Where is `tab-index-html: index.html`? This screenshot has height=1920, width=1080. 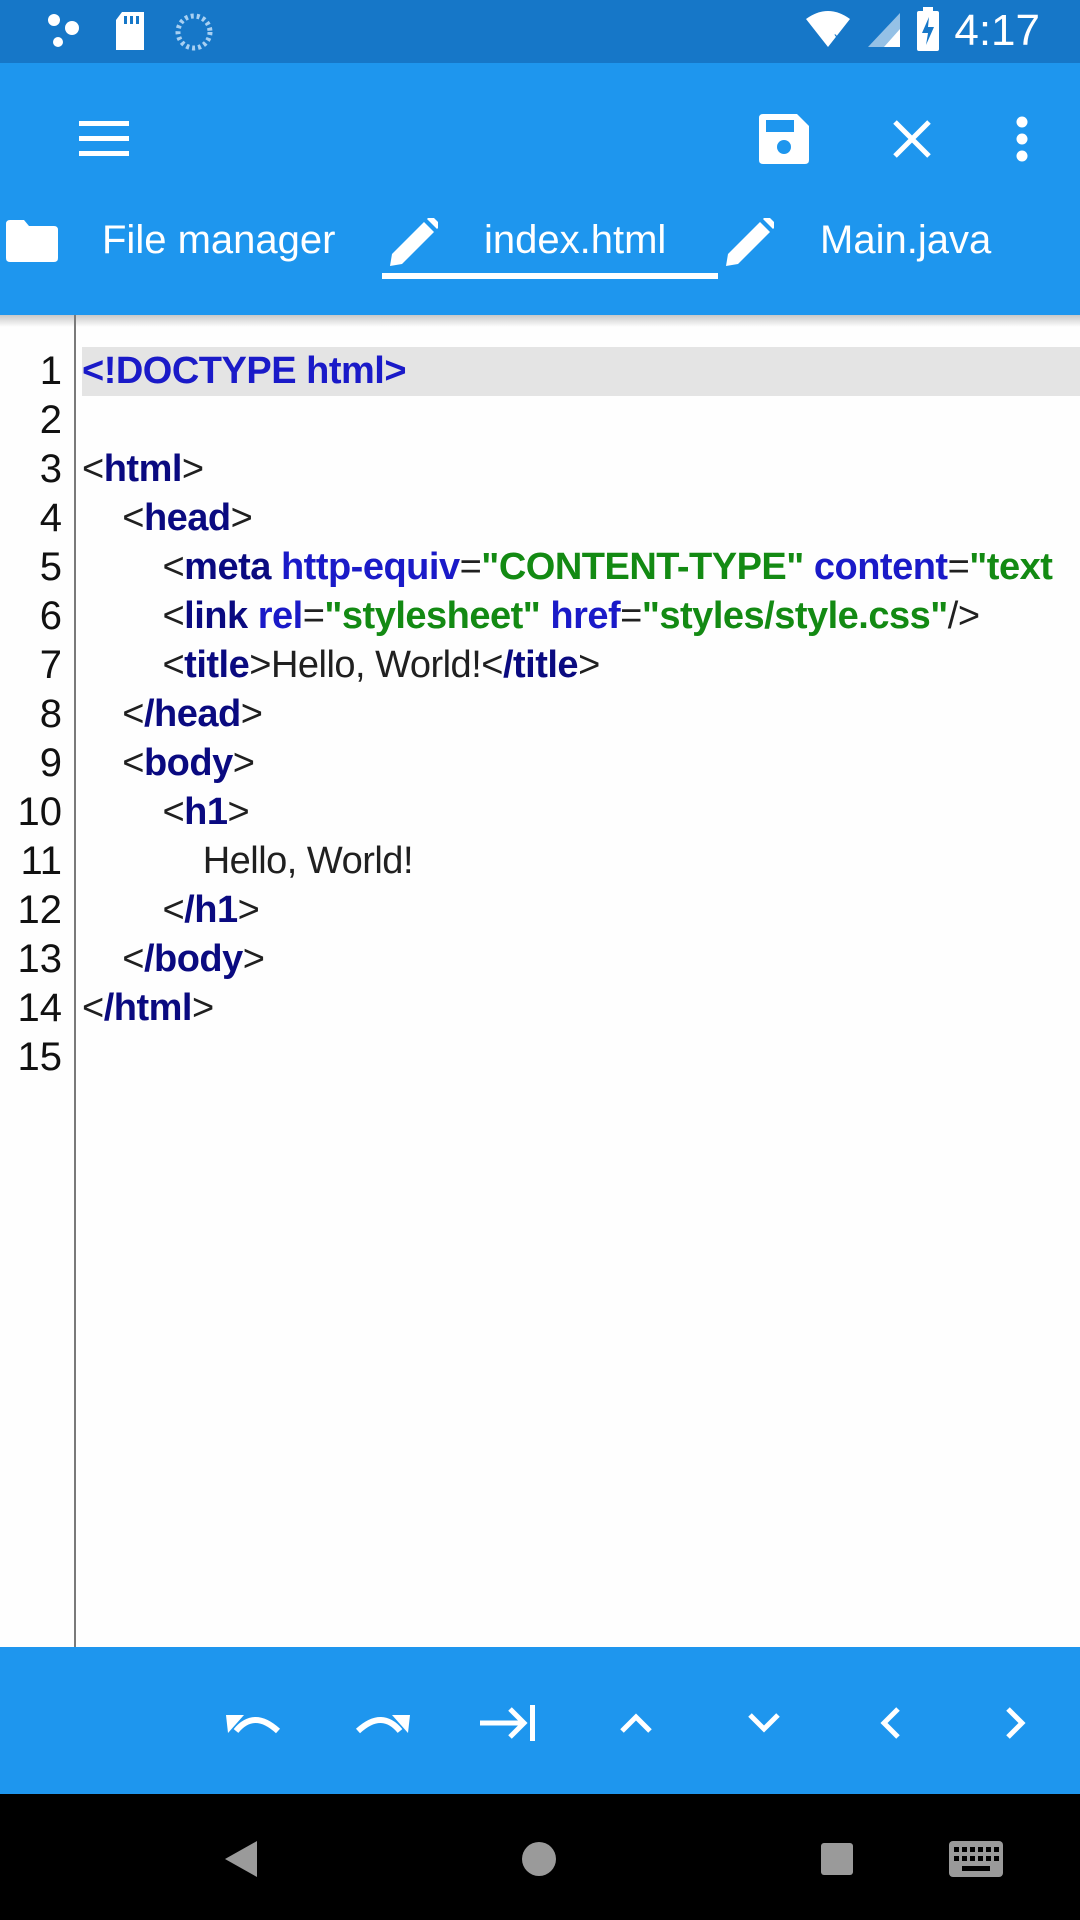
tab-index-html: index.html is located at coordinates (550, 240).